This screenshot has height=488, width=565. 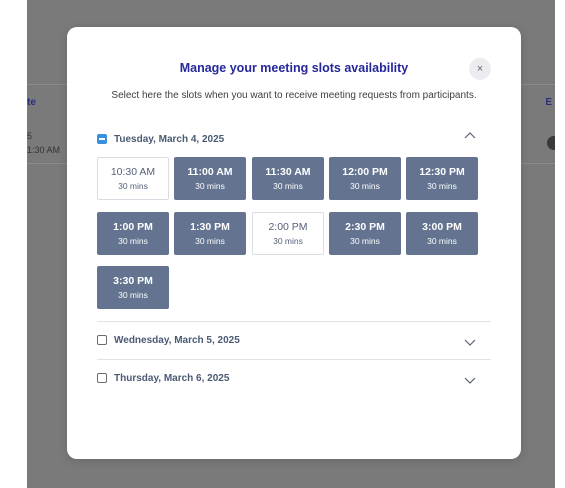 I want to click on slot-time: 2:00 PM, so click(x=288, y=226).